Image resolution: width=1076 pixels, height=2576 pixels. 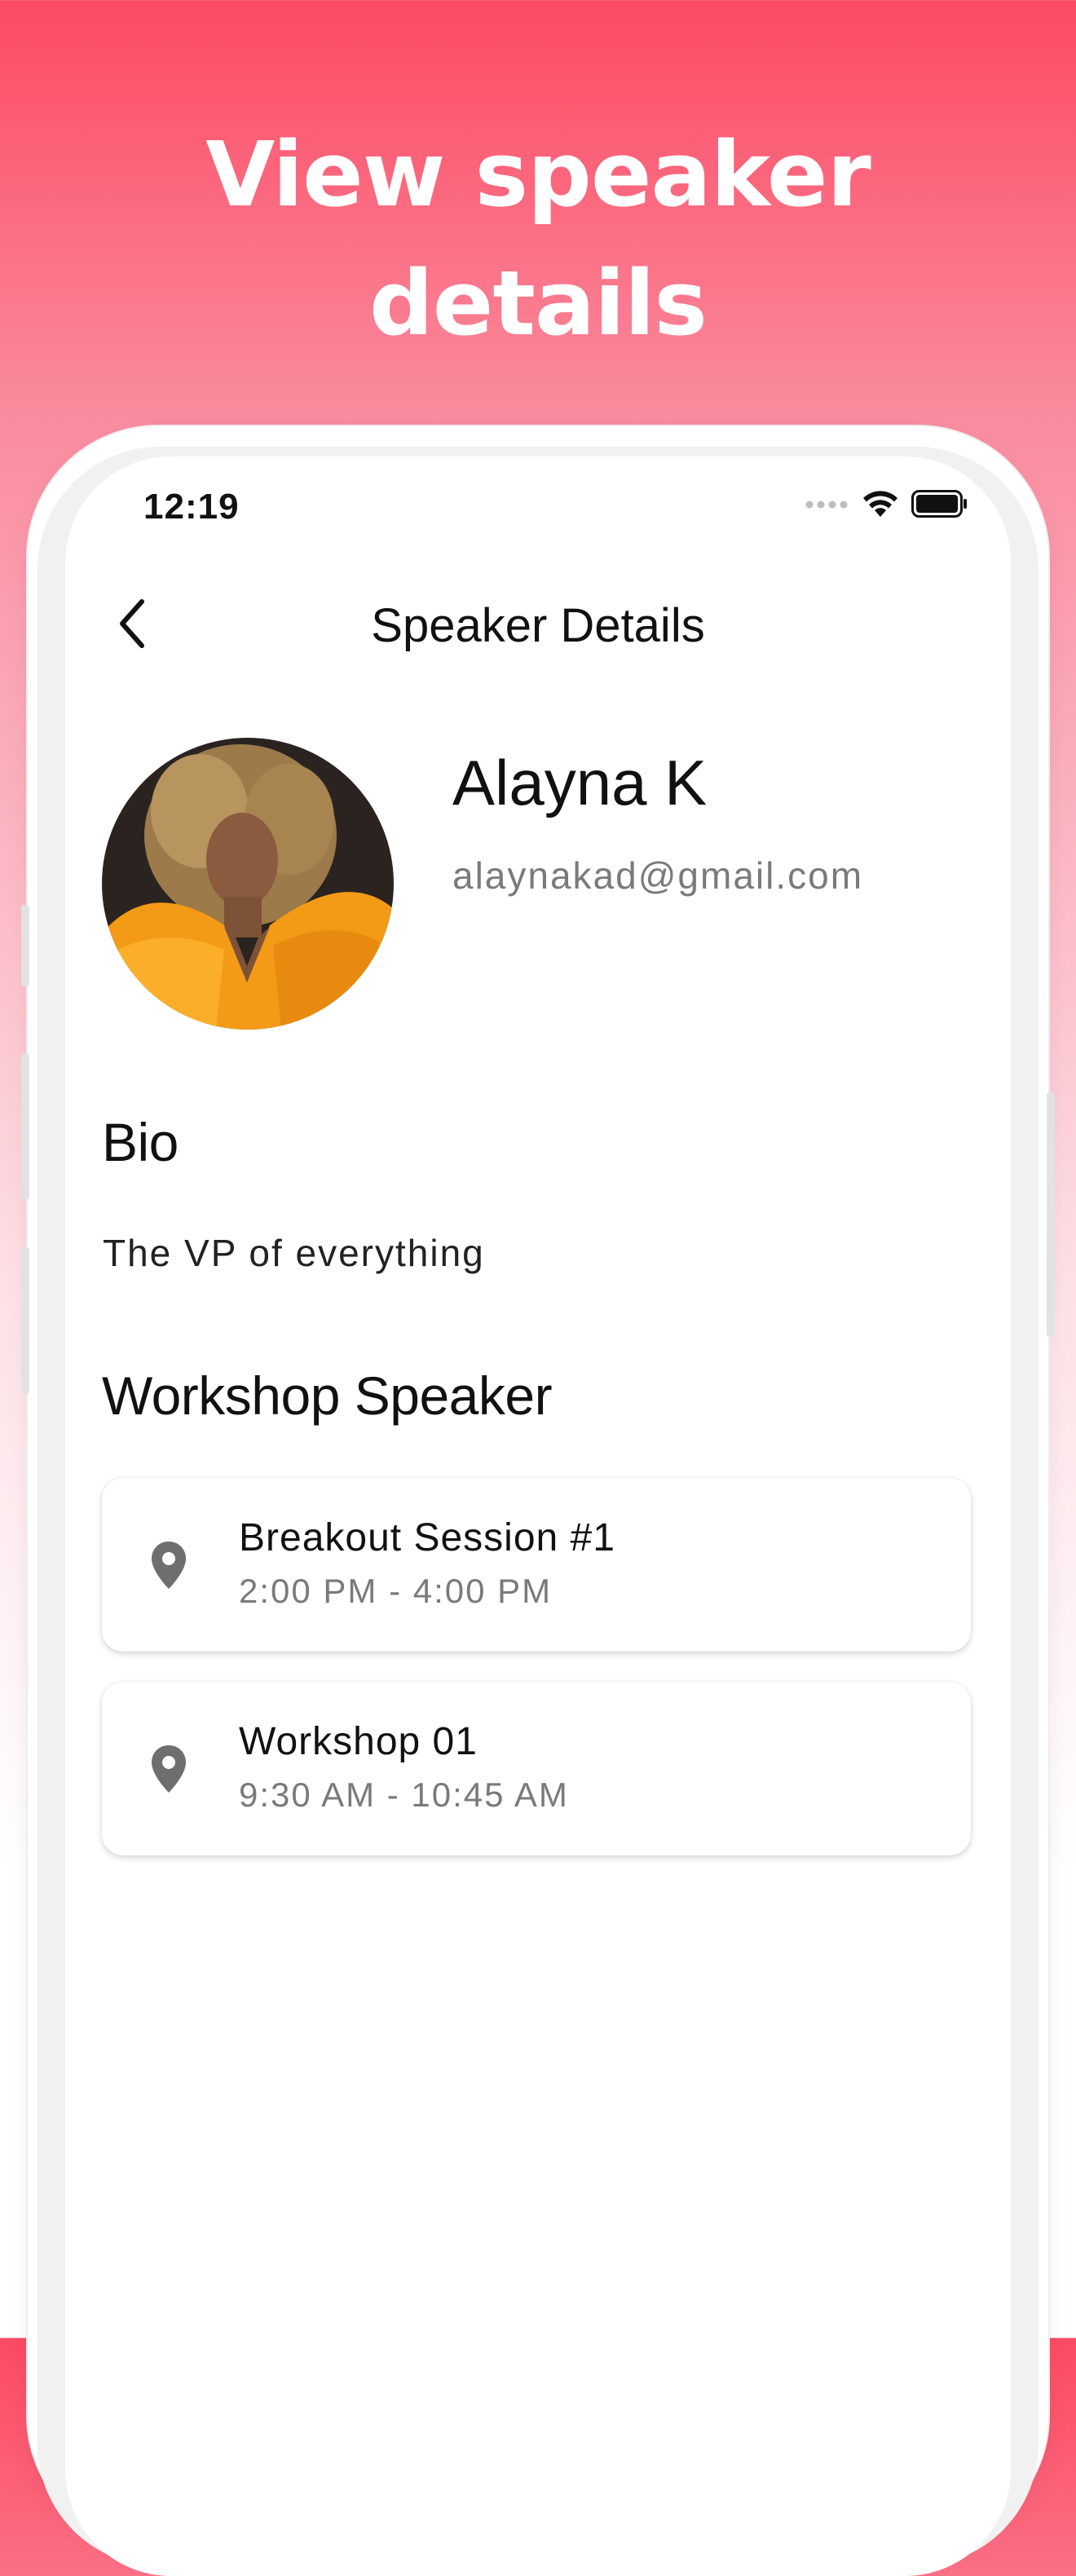 I want to click on promo-headline-line2: details, so click(x=538, y=303).